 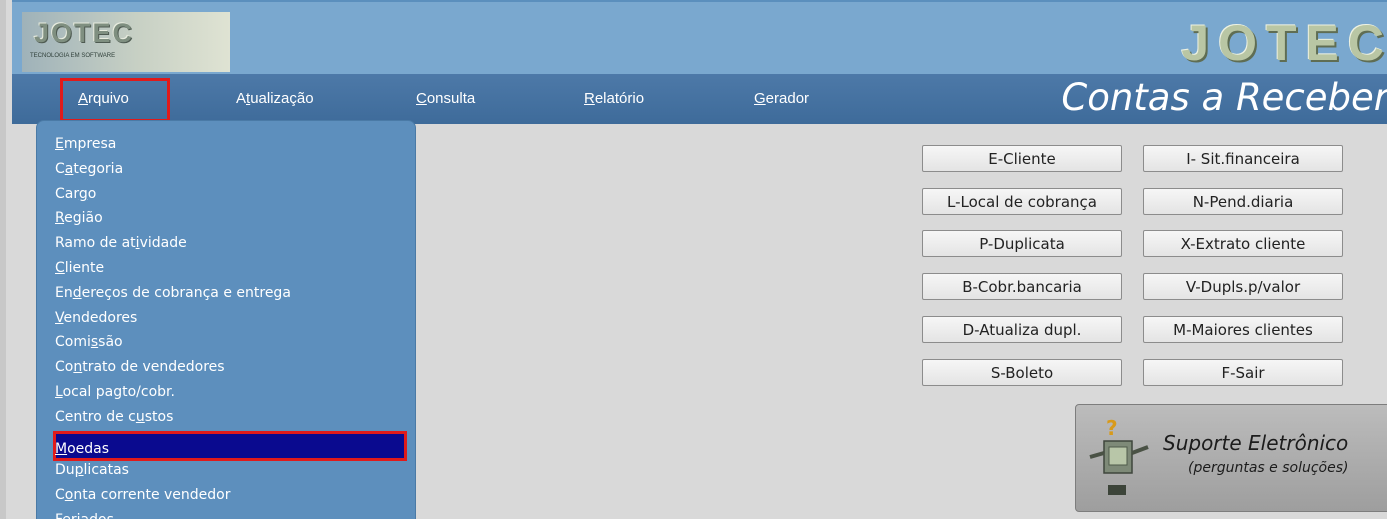 I want to click on menu-item-rest: nta corrente vendedor, so click(x=152, y=495).